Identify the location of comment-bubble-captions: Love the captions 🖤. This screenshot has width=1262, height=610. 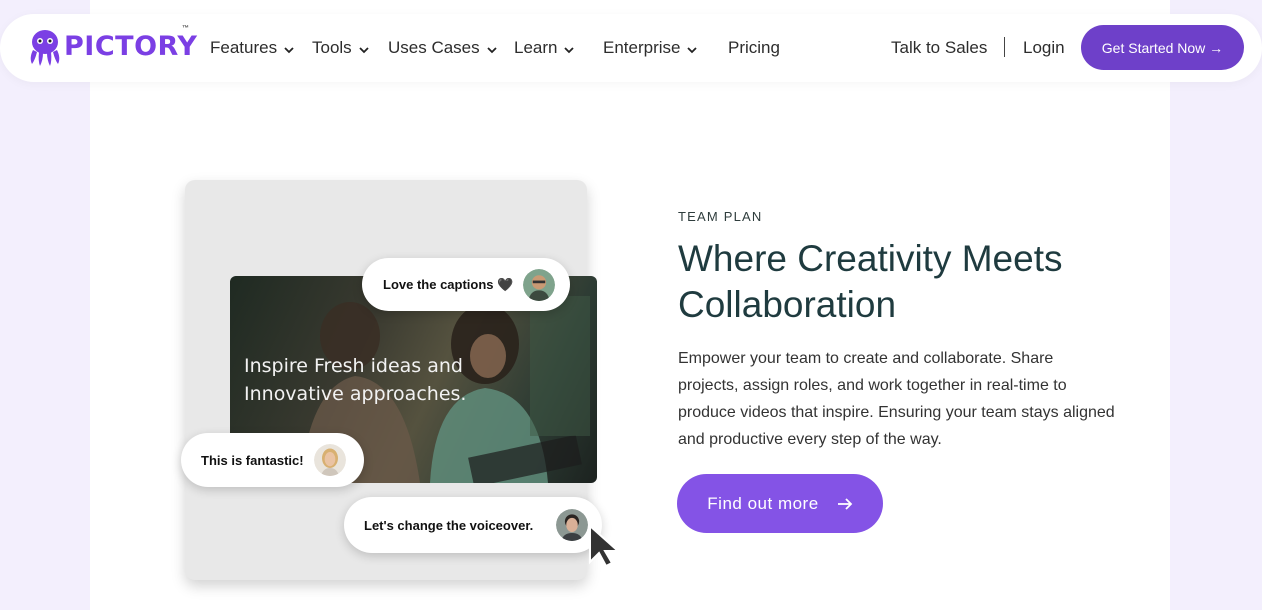
(466, 284).